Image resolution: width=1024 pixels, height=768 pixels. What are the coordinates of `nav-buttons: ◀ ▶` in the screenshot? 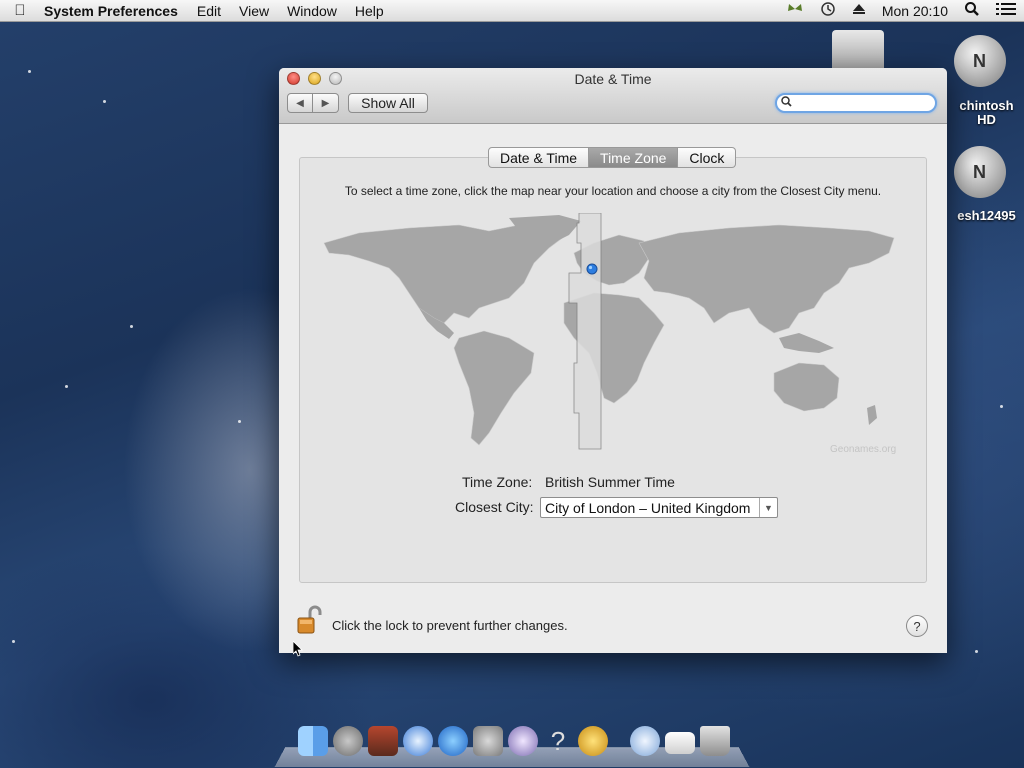 It's located at (313, 103).